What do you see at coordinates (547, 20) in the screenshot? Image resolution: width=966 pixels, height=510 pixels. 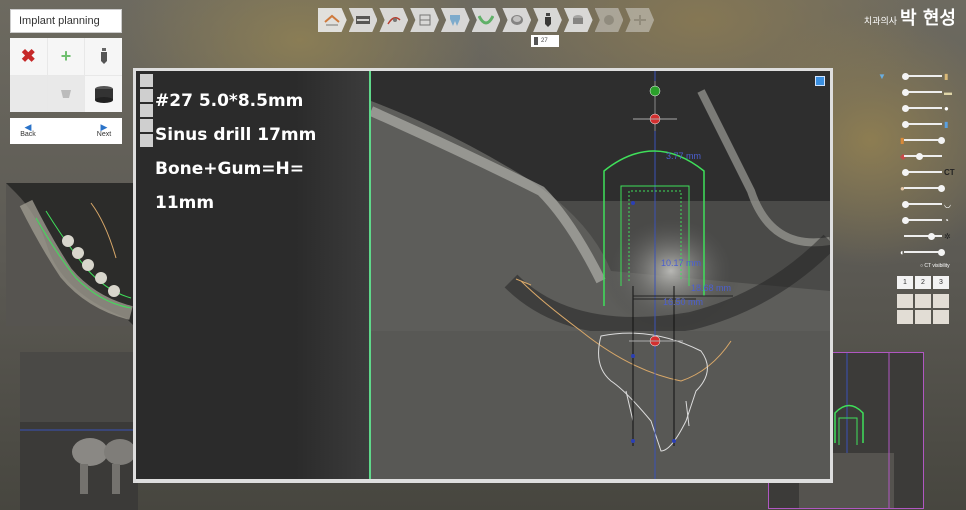 I see `implant-button` at bounding box center [547, 20].